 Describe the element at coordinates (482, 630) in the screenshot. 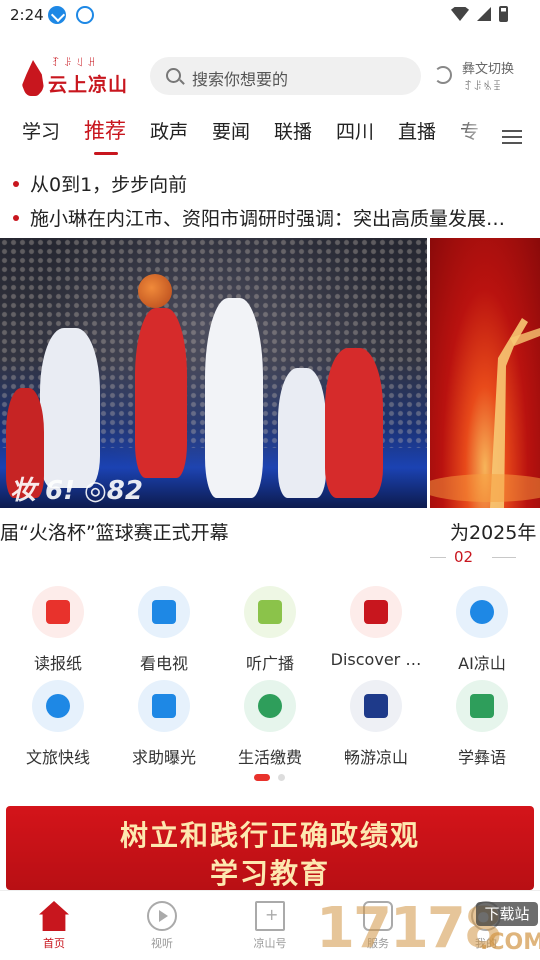

I see `service-ai-liangshan: AI凉山` at that location.